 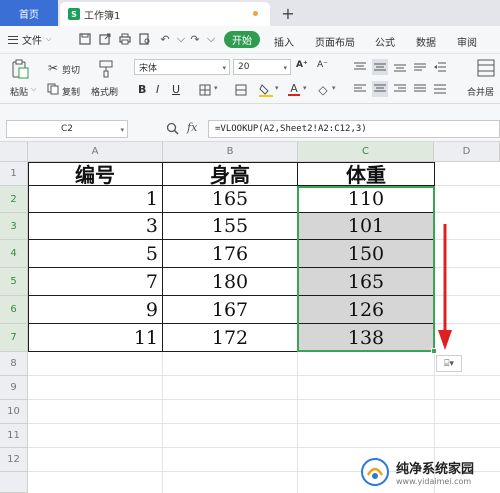 I want to click on insert-function-icon: fx, so click(x=192, y=127).